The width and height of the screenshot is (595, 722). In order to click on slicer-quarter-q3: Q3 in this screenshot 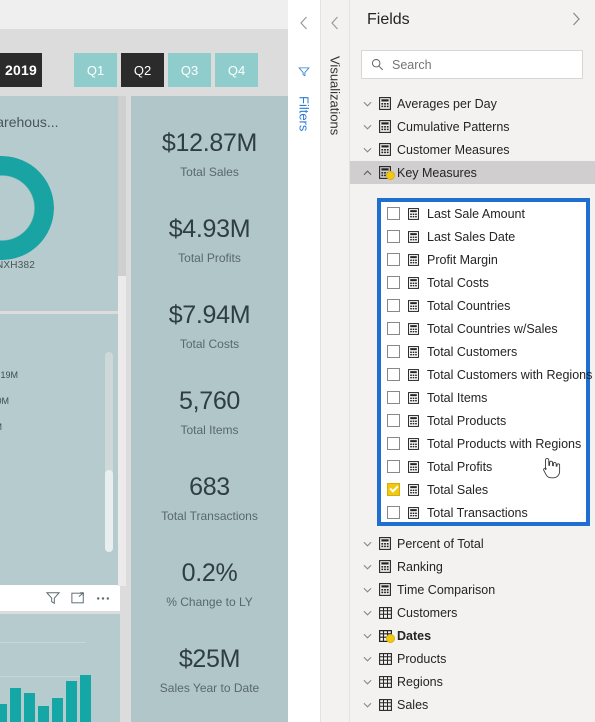, I will do `click(189, 70)`.